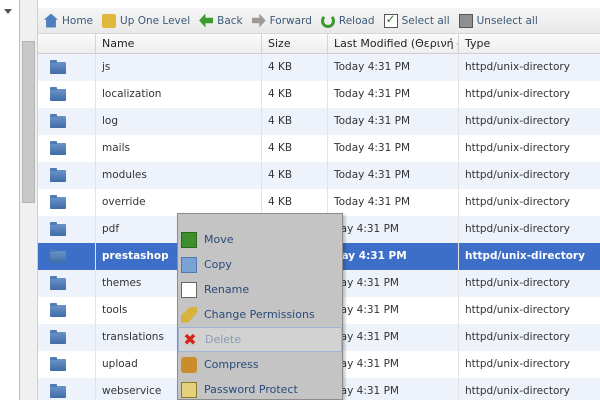 This screenshot has height=400, width=600. I want to click on password-protect-menu-item: Password Protect, so click(260, 388).